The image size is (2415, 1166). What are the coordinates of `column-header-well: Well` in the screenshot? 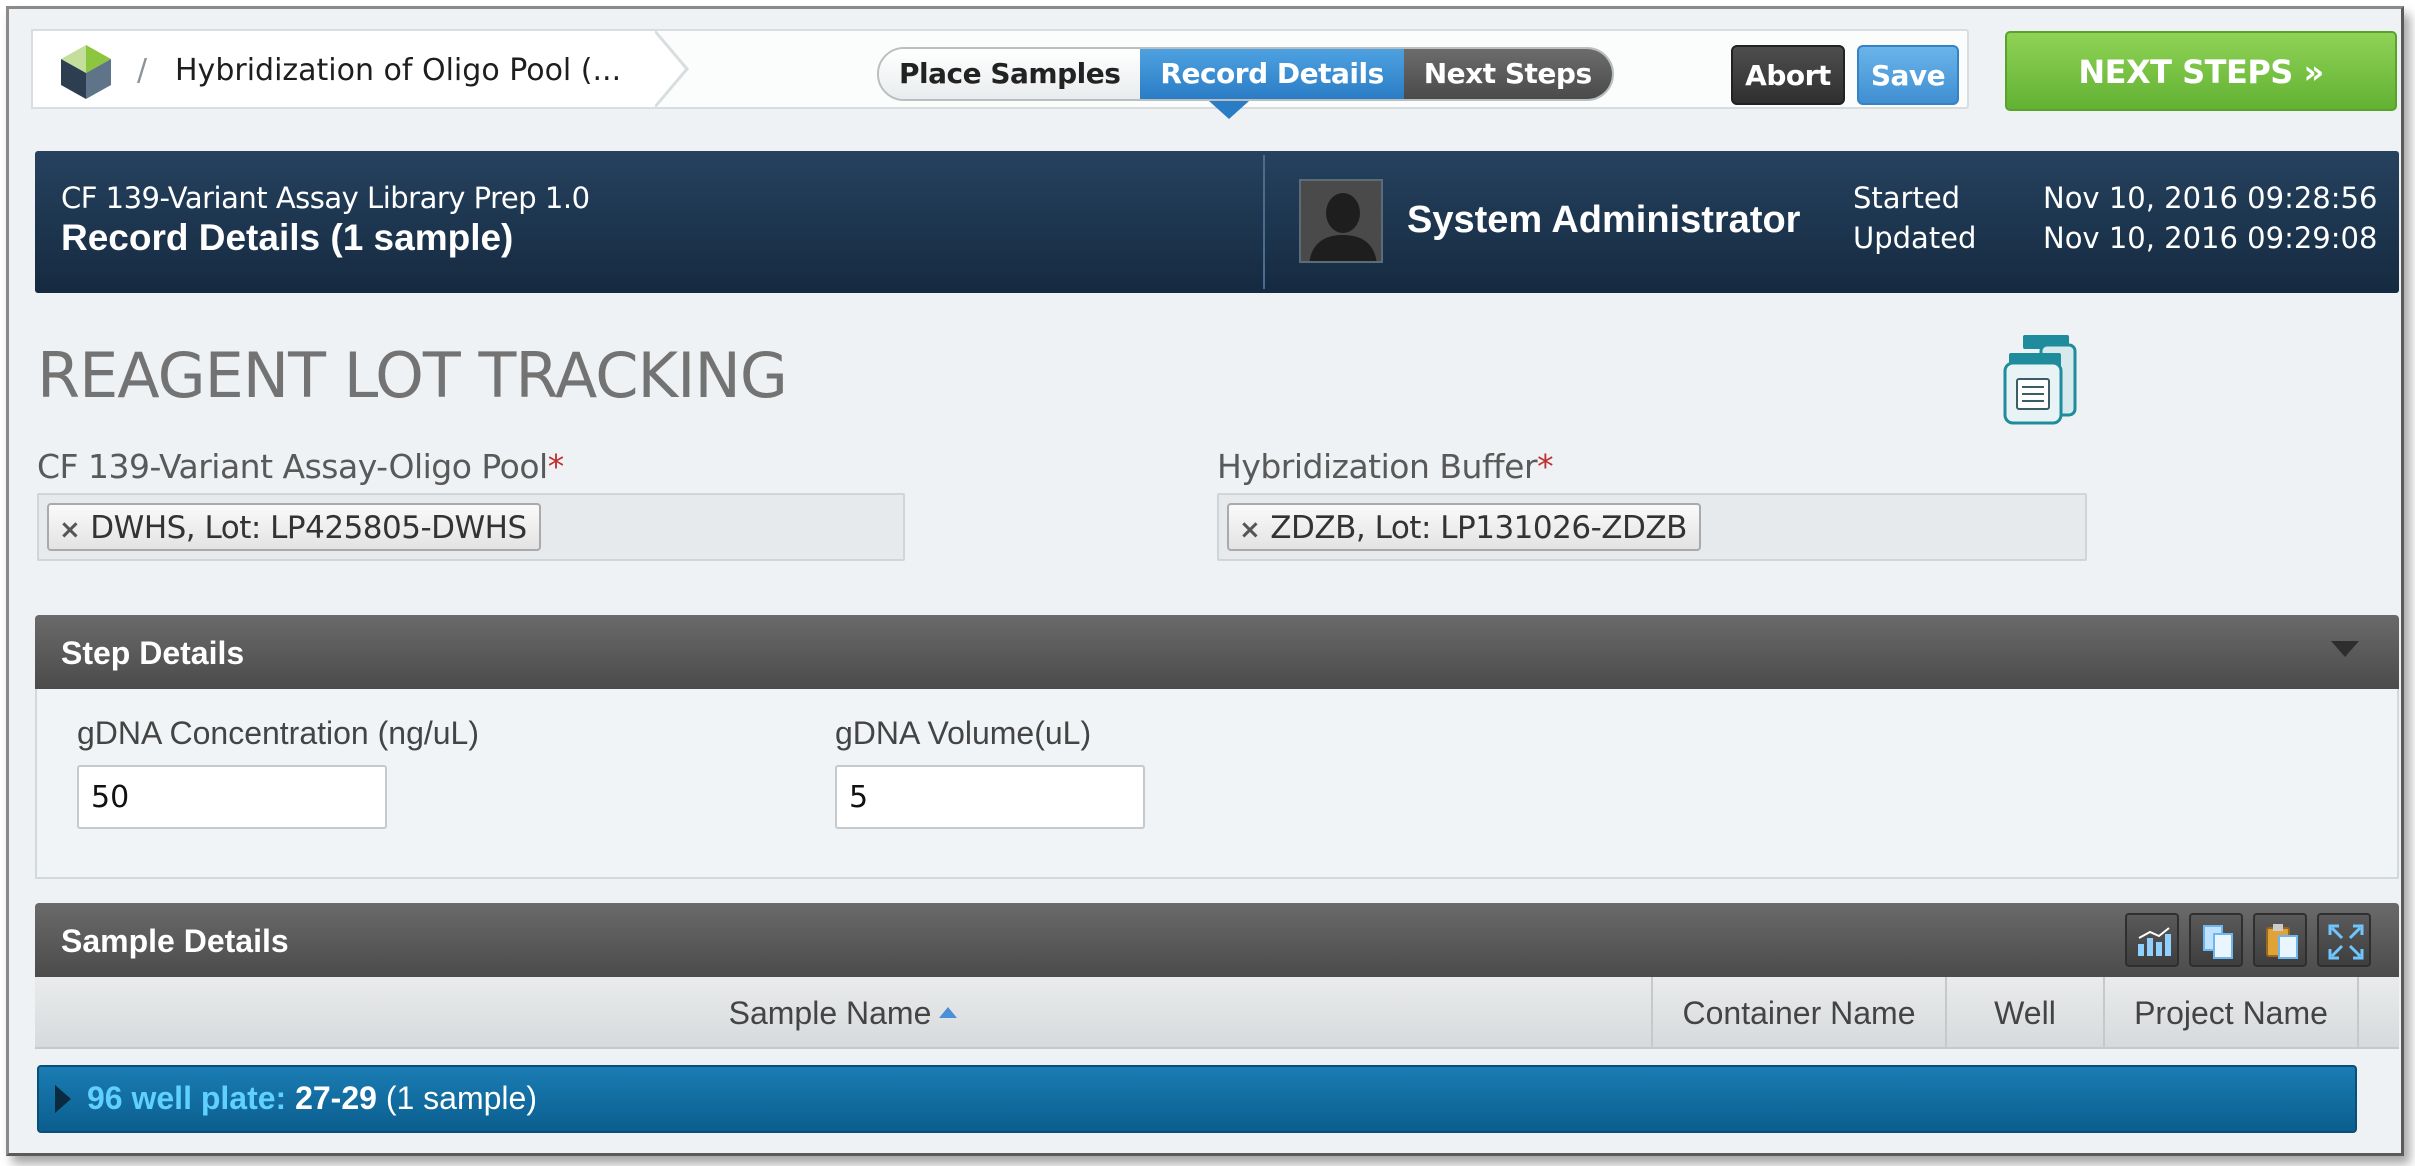 It's located at (2024, 1013).